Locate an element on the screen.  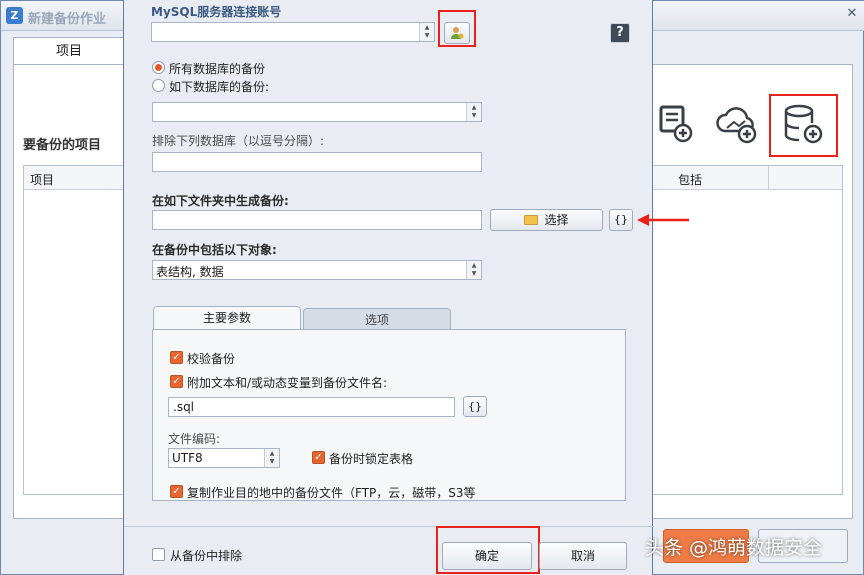
watermark: 头条 @鸿萌数据安全 is located at coordinates (734, 548).